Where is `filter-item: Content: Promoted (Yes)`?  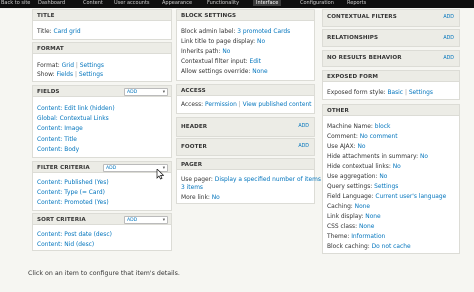
filter-item: Content: Promoted (Yes) is located at coordinates (73, 203).